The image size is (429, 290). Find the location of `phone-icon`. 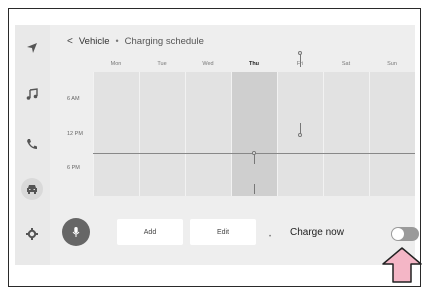

phone-icon is located at coordinates (32, 144).